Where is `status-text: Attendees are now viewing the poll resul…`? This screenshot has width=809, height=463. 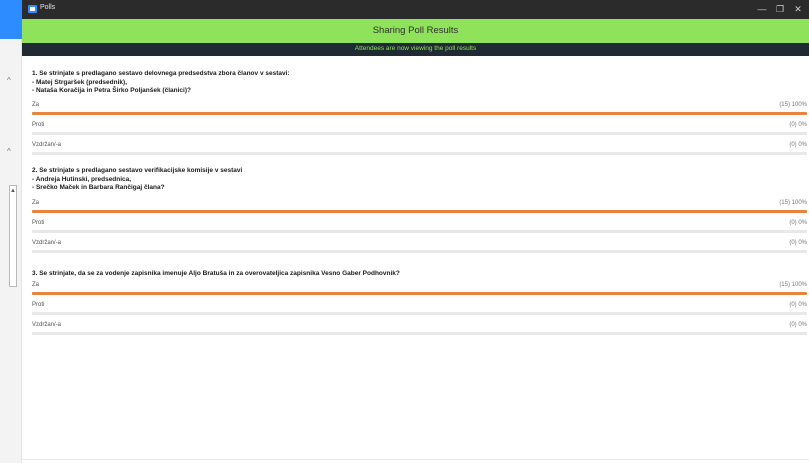 status-text: Attendees are now viewing the poll resul… is located at coordinates (415, 48).